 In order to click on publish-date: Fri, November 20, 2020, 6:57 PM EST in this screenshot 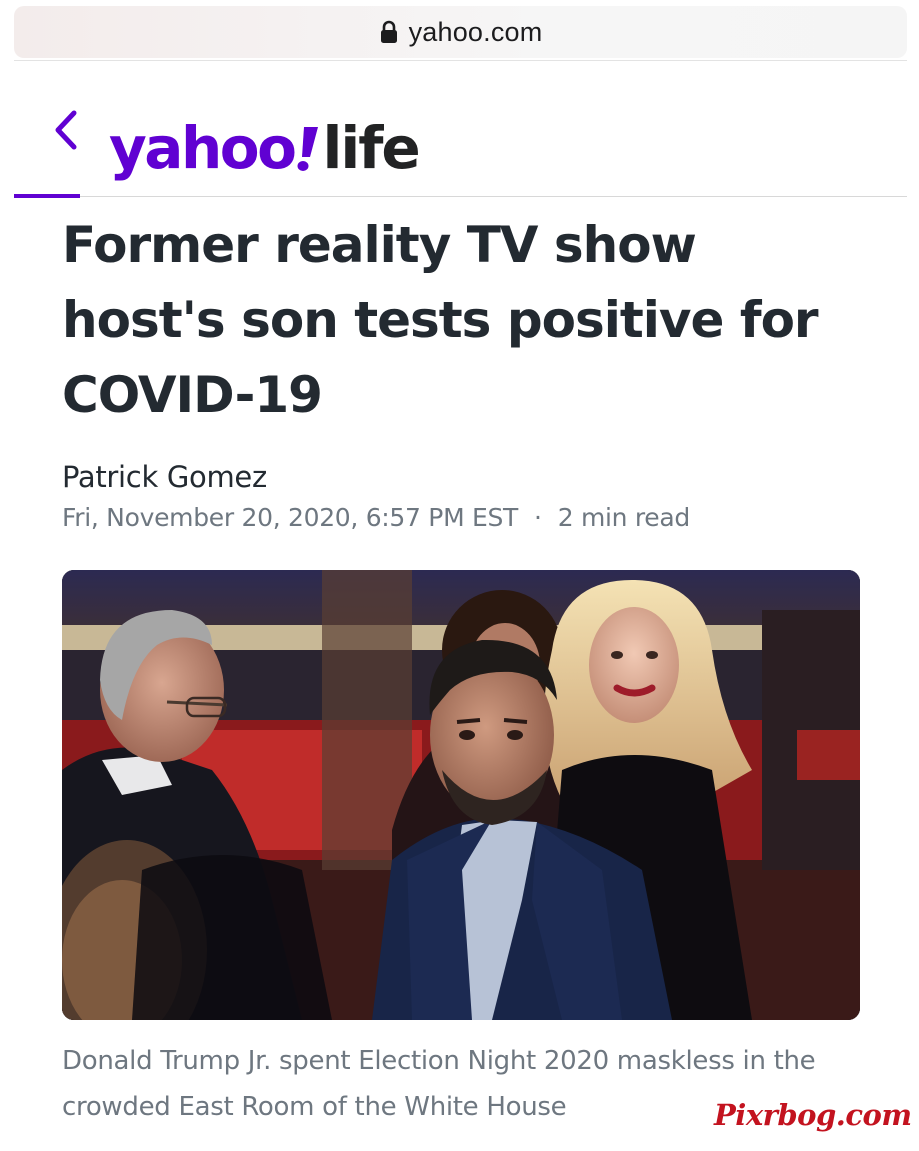, I will do `click(290, 517)`.